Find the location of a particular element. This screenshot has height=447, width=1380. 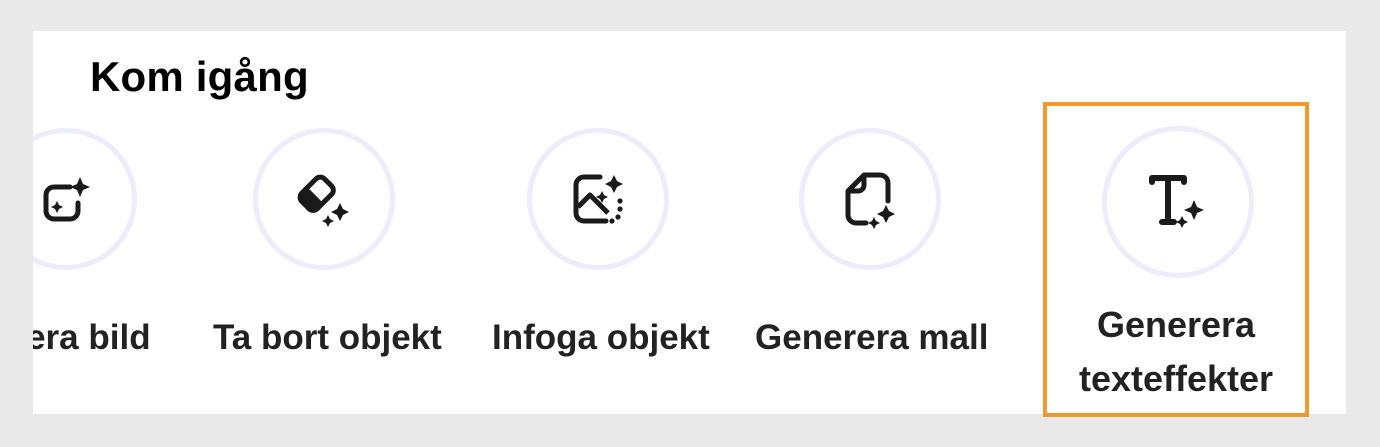

generate-image-label: erera bild is located at coordinates (92, 337).